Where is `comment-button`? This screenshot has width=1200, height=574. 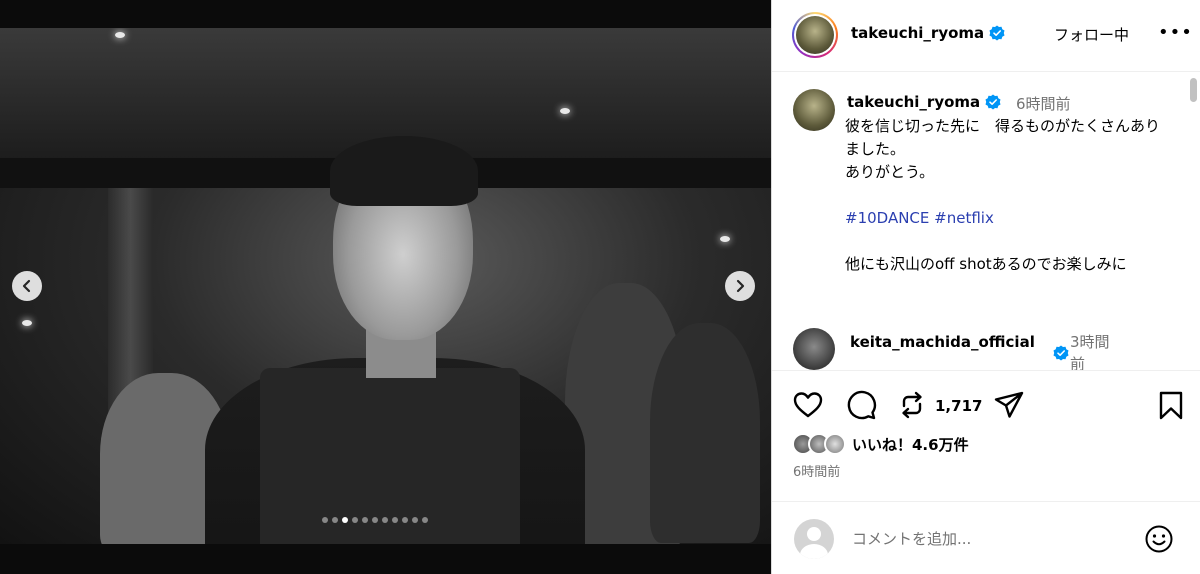 comment-button is located at coordinates (861, 405).